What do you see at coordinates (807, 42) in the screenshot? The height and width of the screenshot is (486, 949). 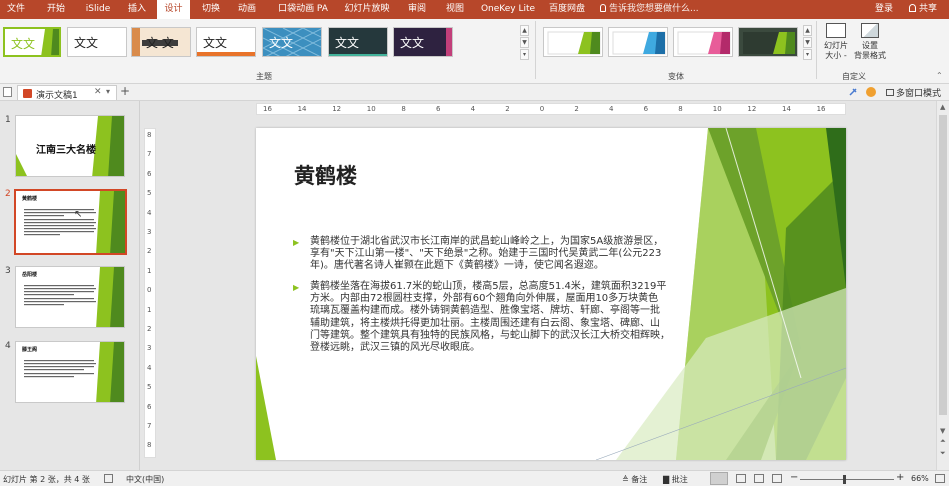 I see `variants-scroll-down: ▼` at bounding box center [807, 42].